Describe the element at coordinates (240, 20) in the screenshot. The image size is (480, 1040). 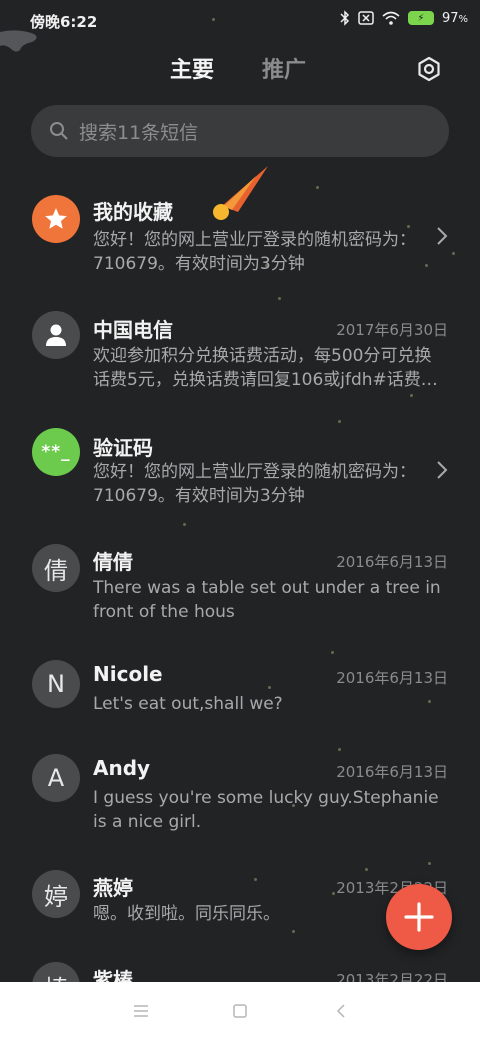
I see `status-bar: 傍晚6:22 ⚡ 97%` at that location.